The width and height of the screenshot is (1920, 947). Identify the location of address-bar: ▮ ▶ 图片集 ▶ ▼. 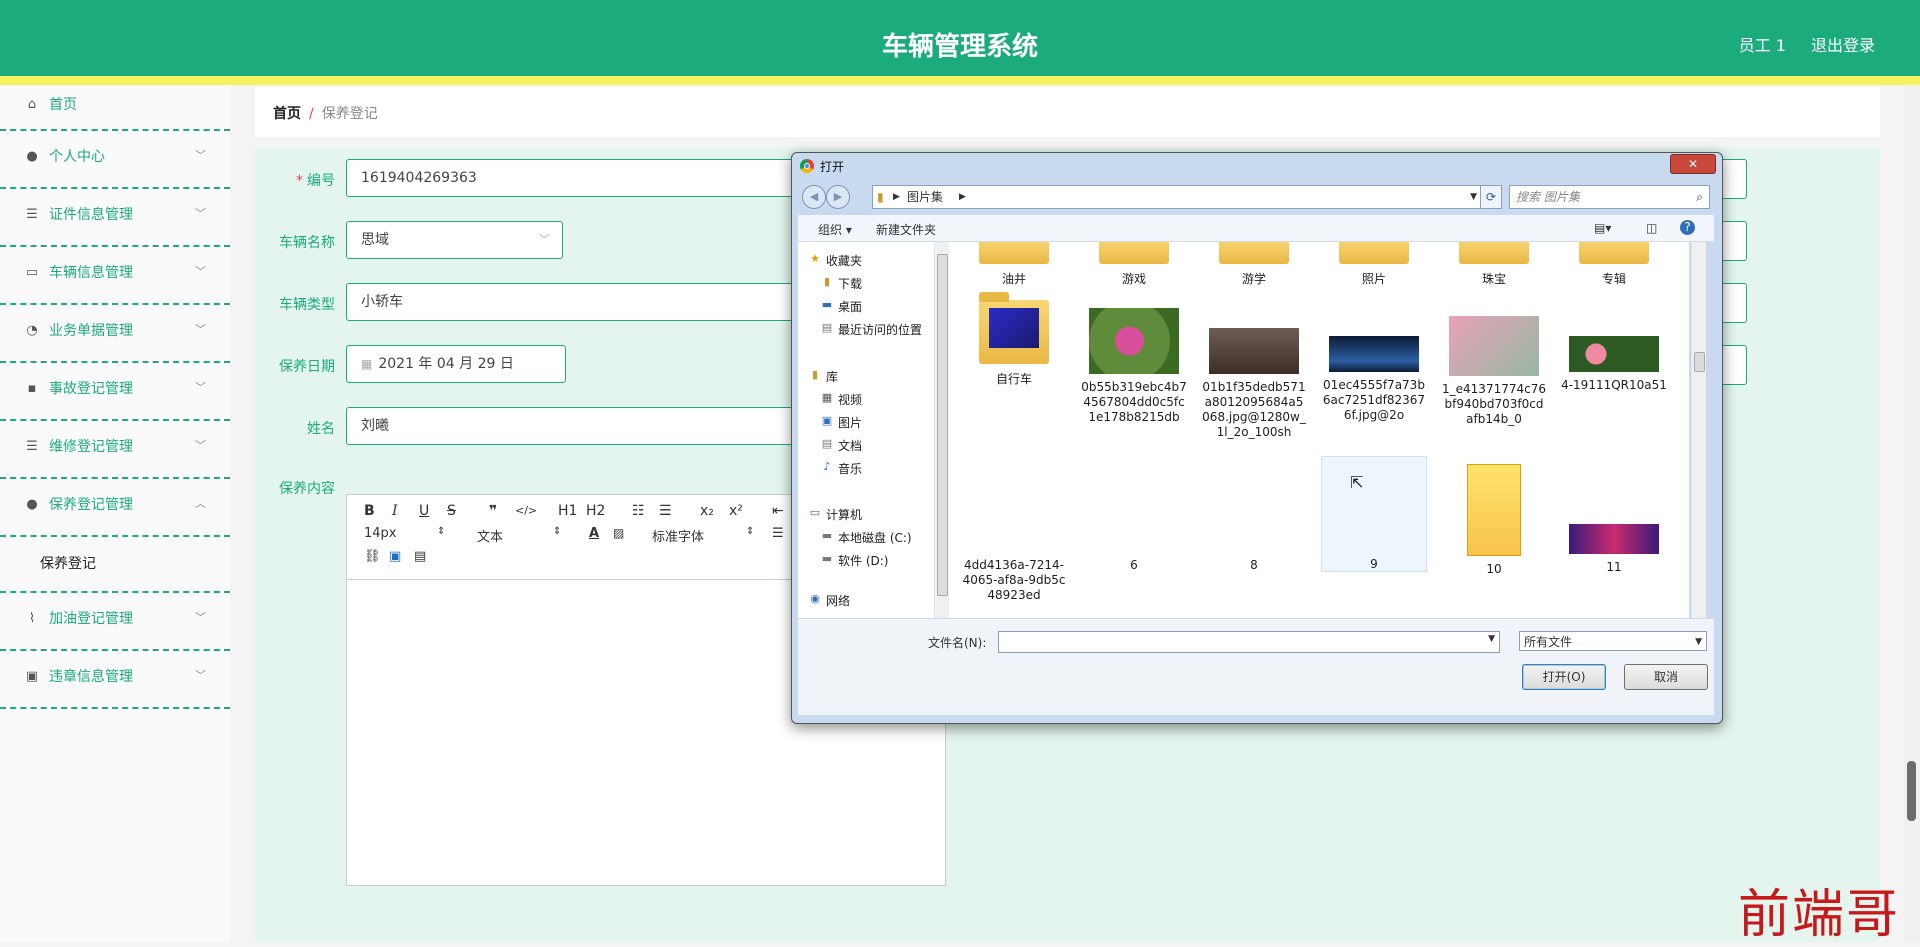
(1178, 197).